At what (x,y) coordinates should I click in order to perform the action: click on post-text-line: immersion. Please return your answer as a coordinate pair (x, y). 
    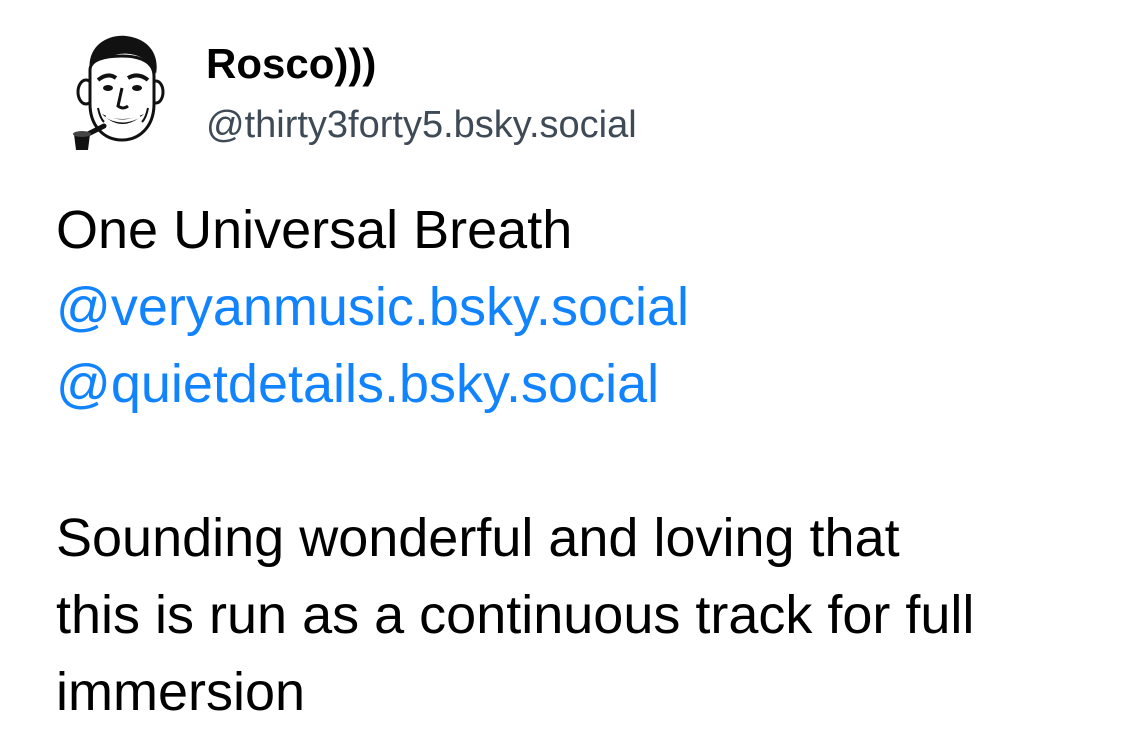
    Looking at the image, I should click on (181, 692).